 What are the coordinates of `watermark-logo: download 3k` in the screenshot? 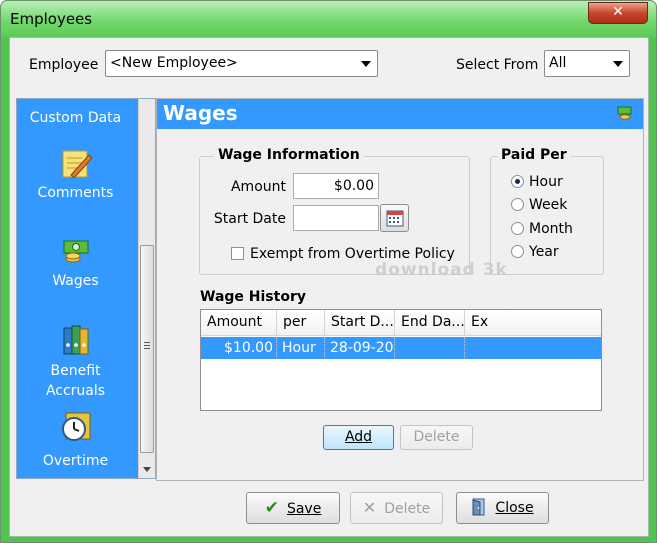 It's located at (441, 270).